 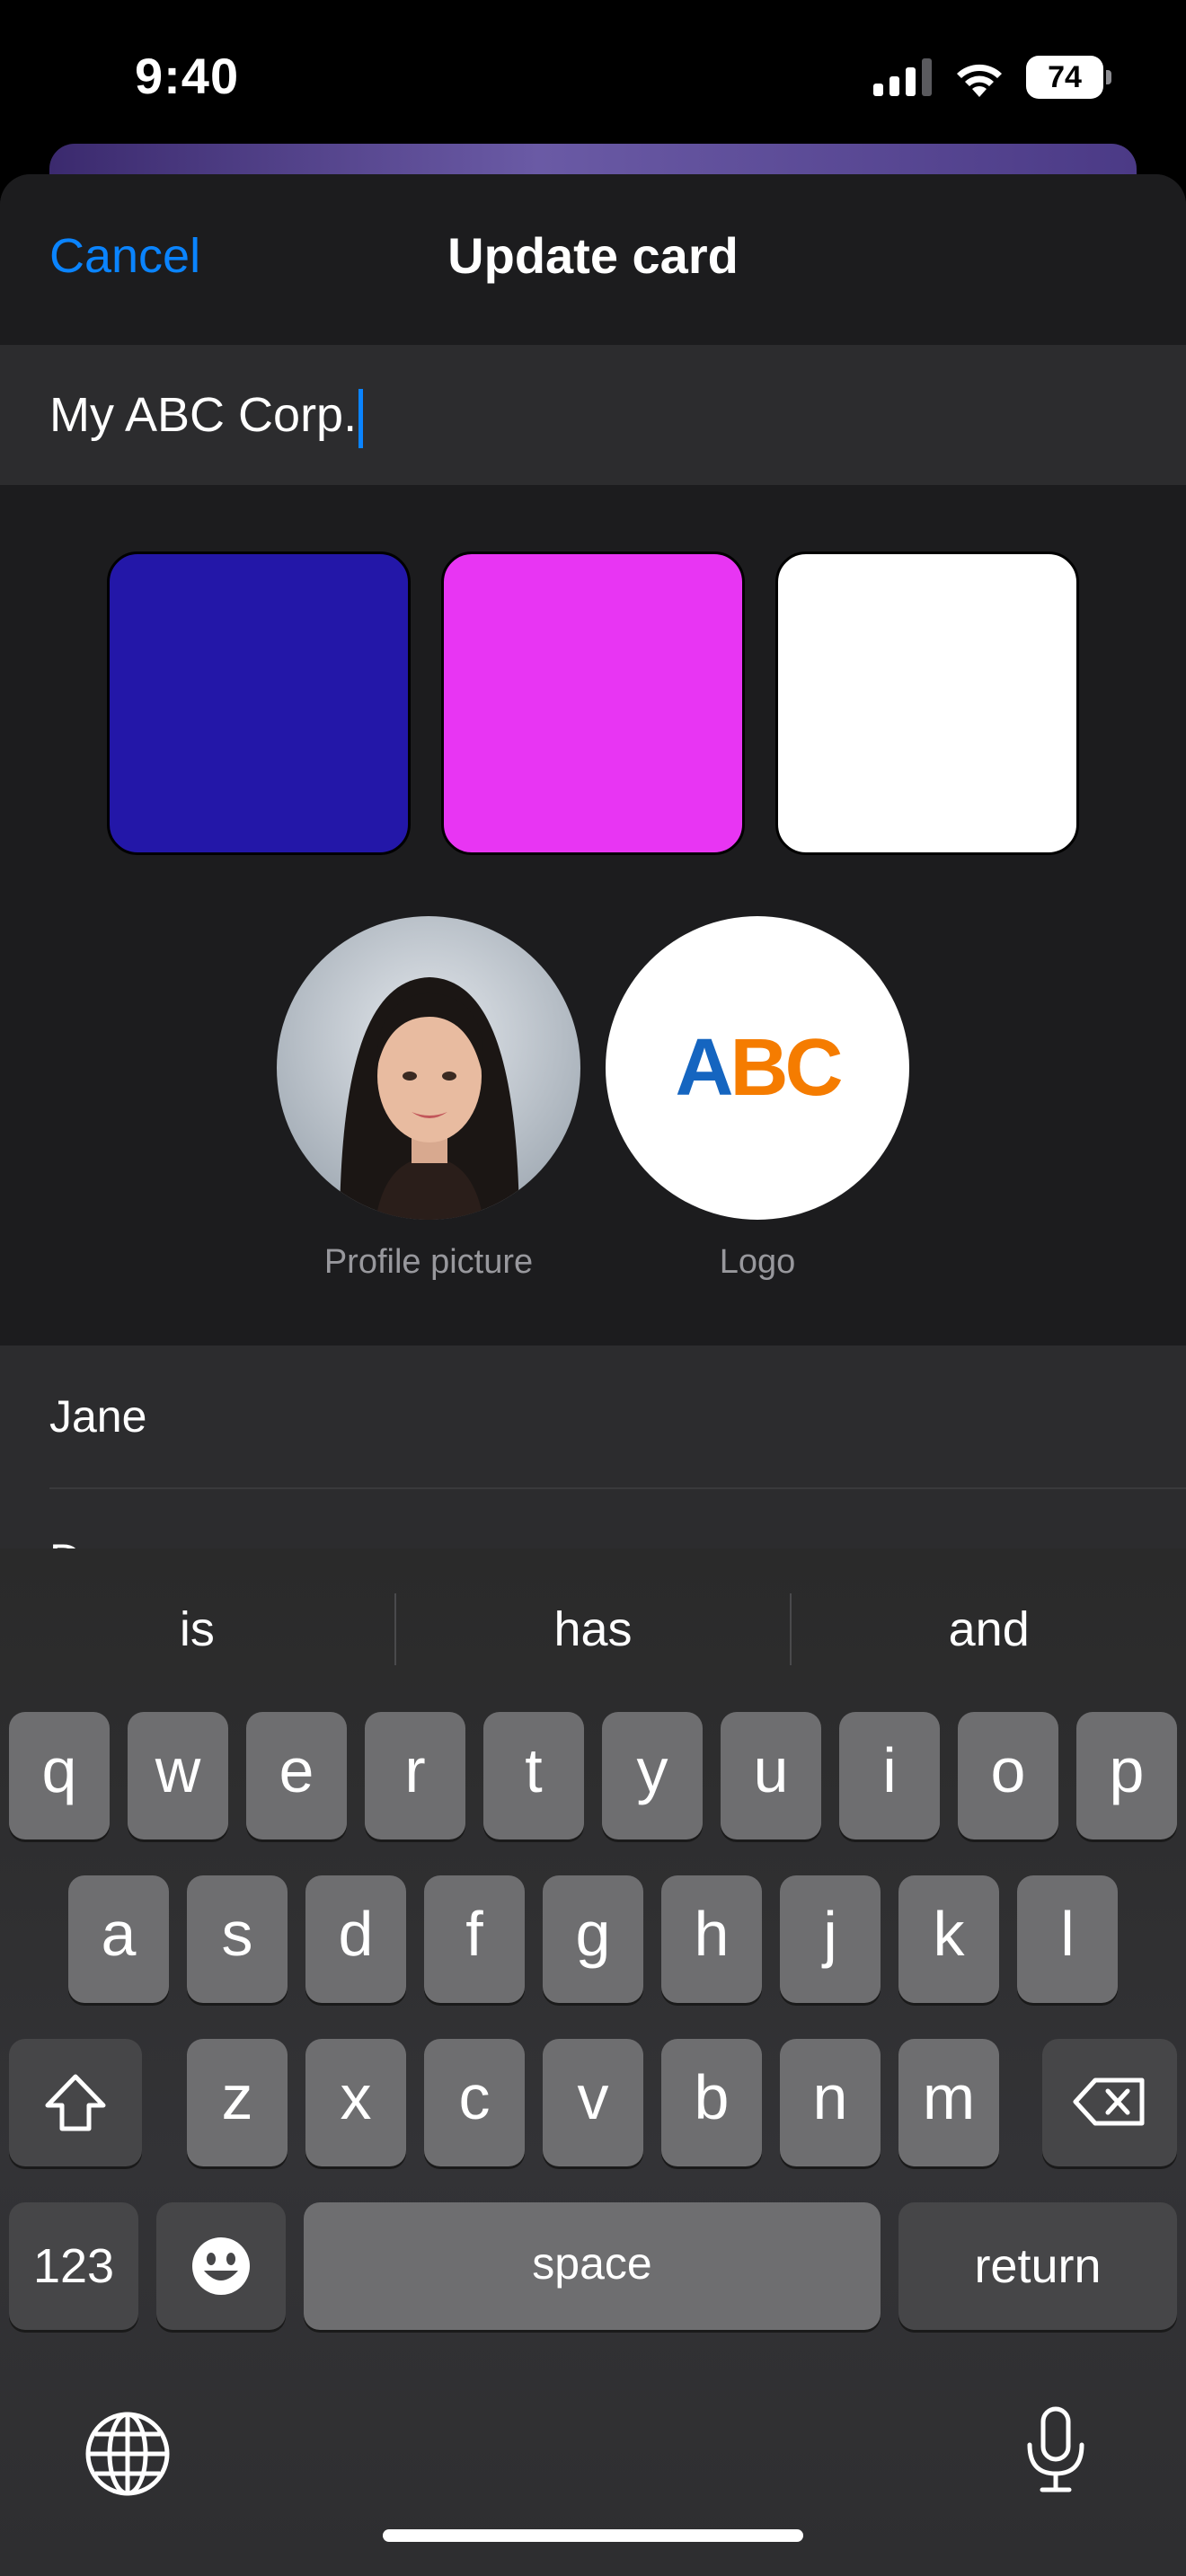 I want to click on key-w: w, so click(x=178, y=1775).